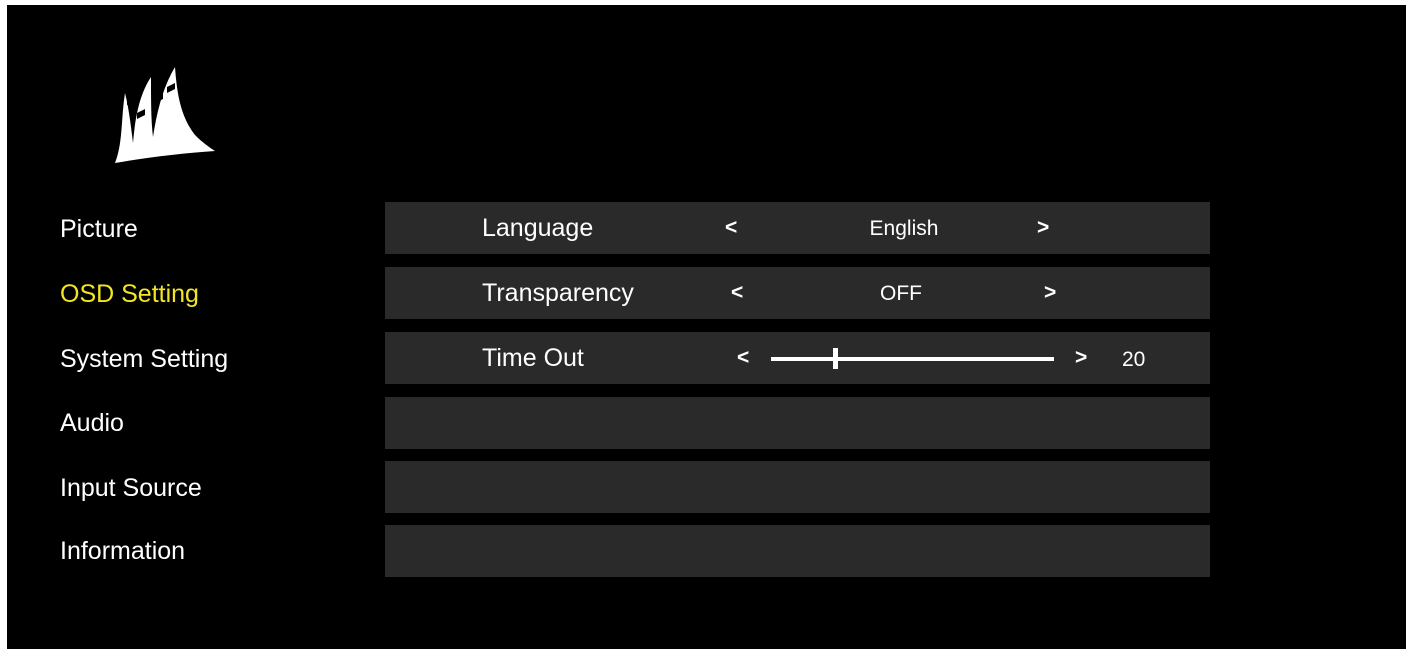  I want to click on language-row: Language < English >, so click(797, 228).